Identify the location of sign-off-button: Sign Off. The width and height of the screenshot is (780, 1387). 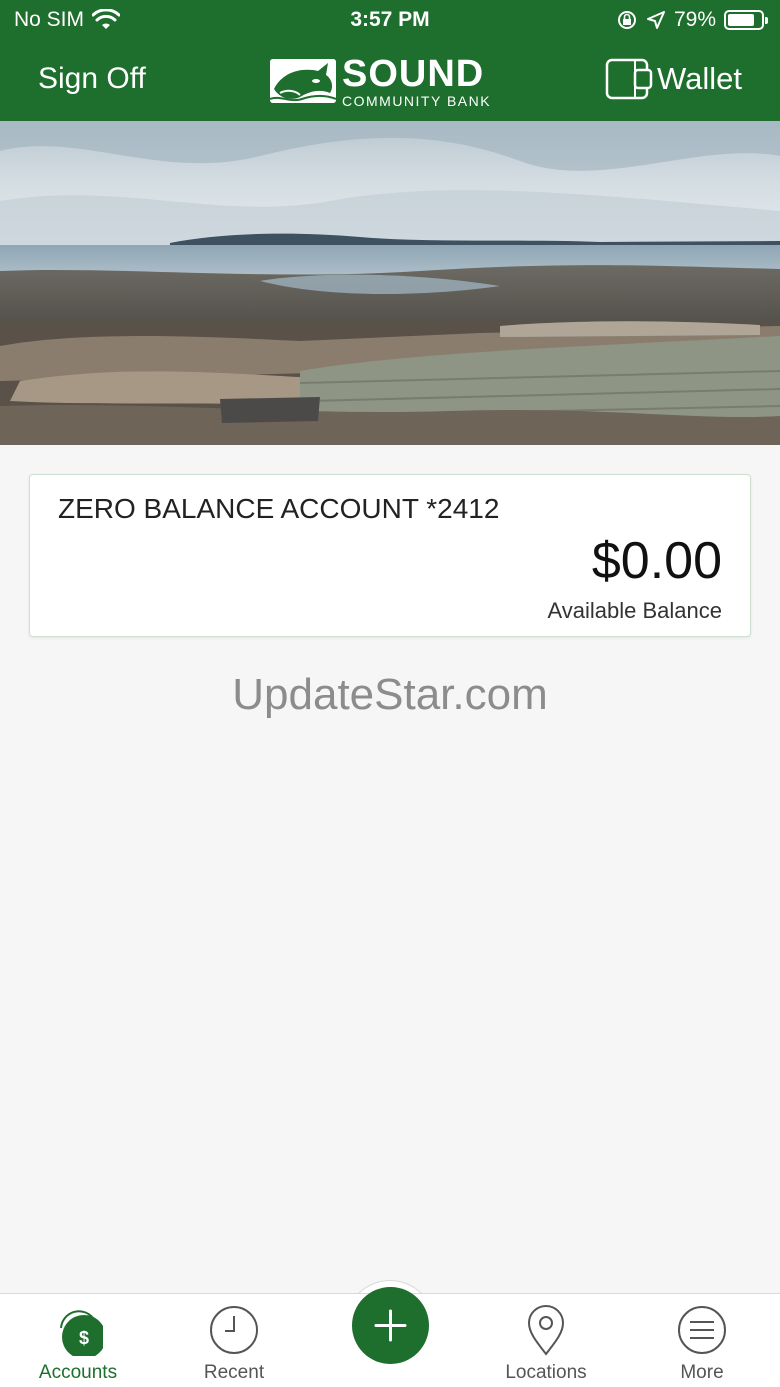
(92, 79).